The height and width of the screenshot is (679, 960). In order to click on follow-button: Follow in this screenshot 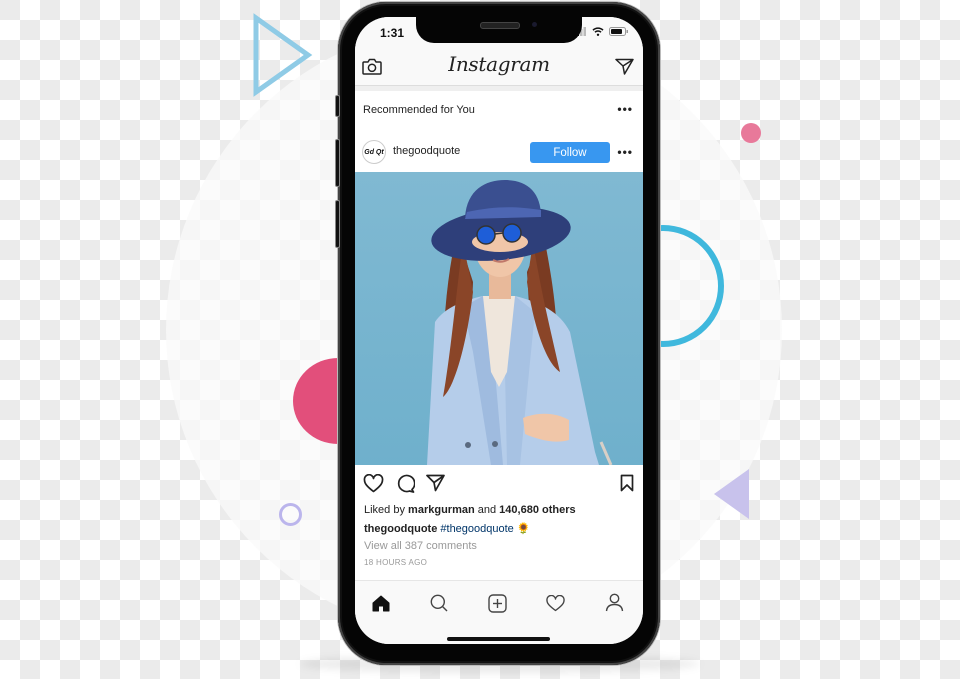, I will do `click(570, 152)`.